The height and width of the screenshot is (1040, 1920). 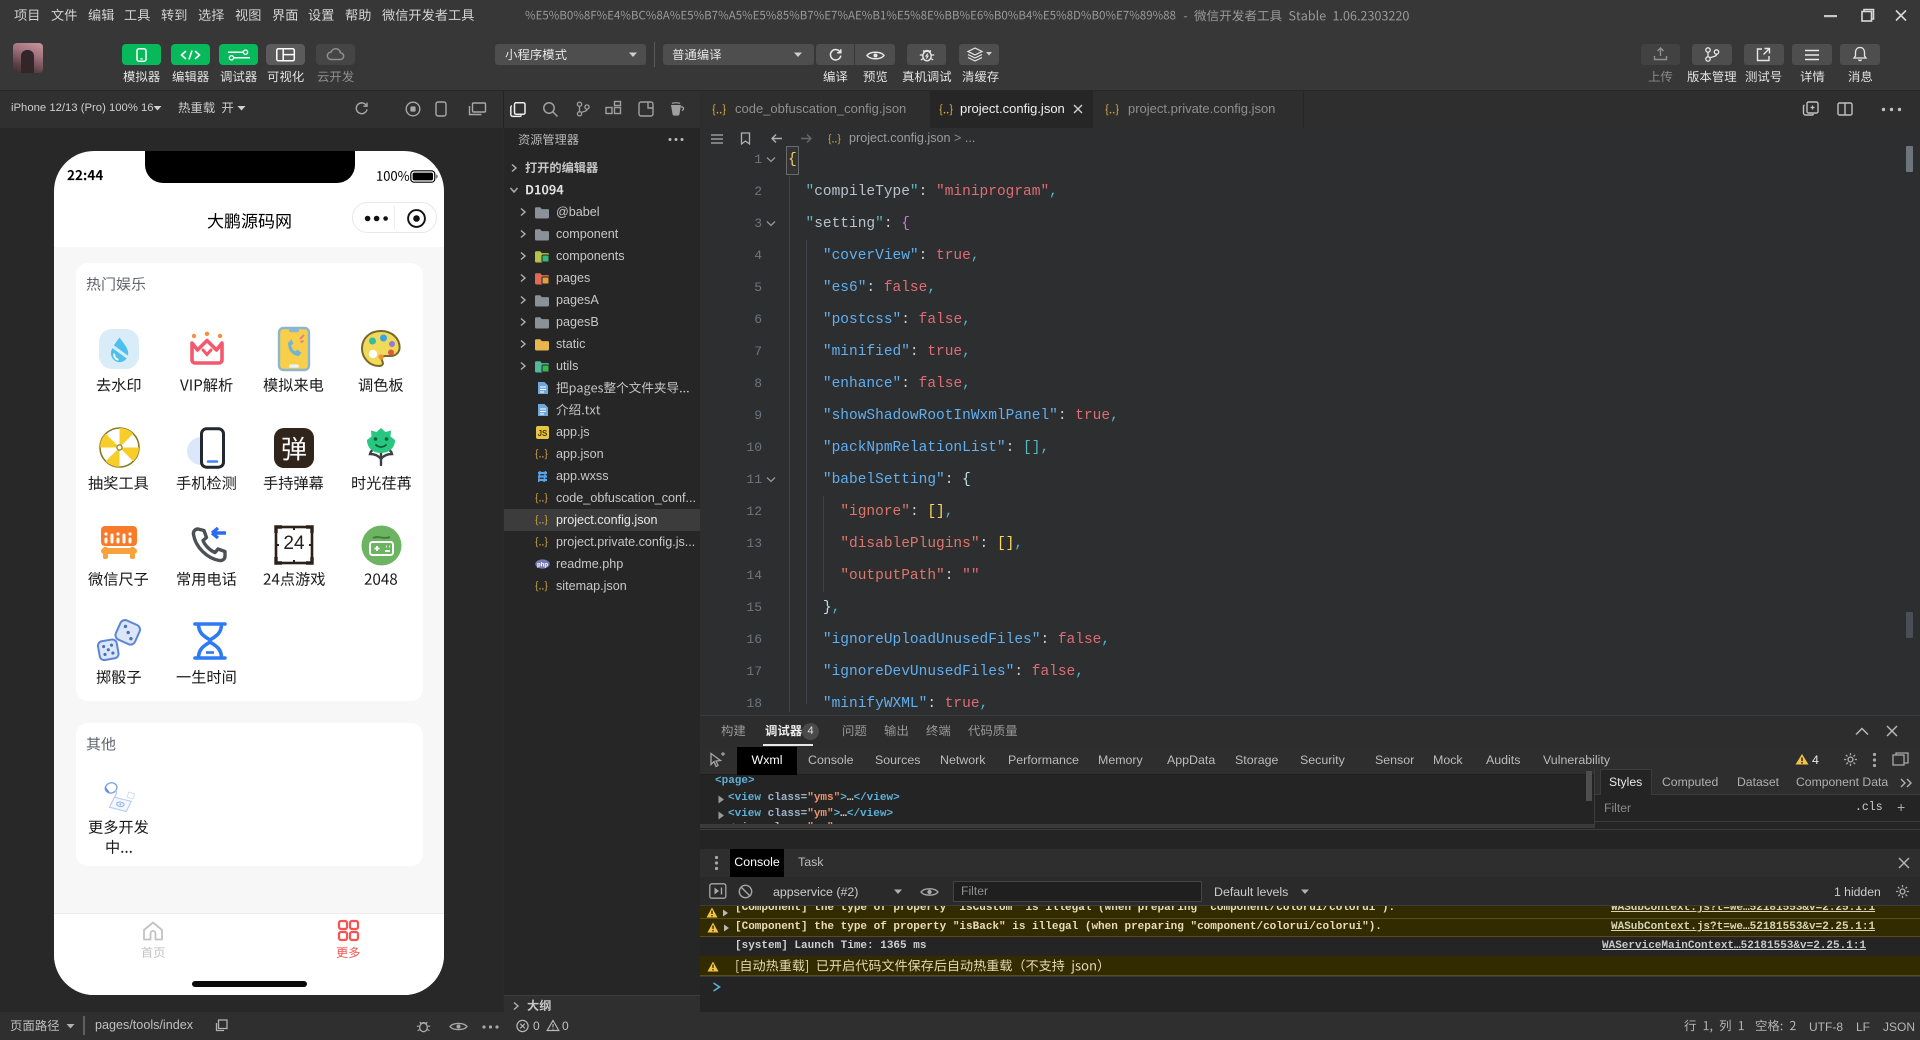 I want to click on svg-text: php, so click(x=542, y=565).